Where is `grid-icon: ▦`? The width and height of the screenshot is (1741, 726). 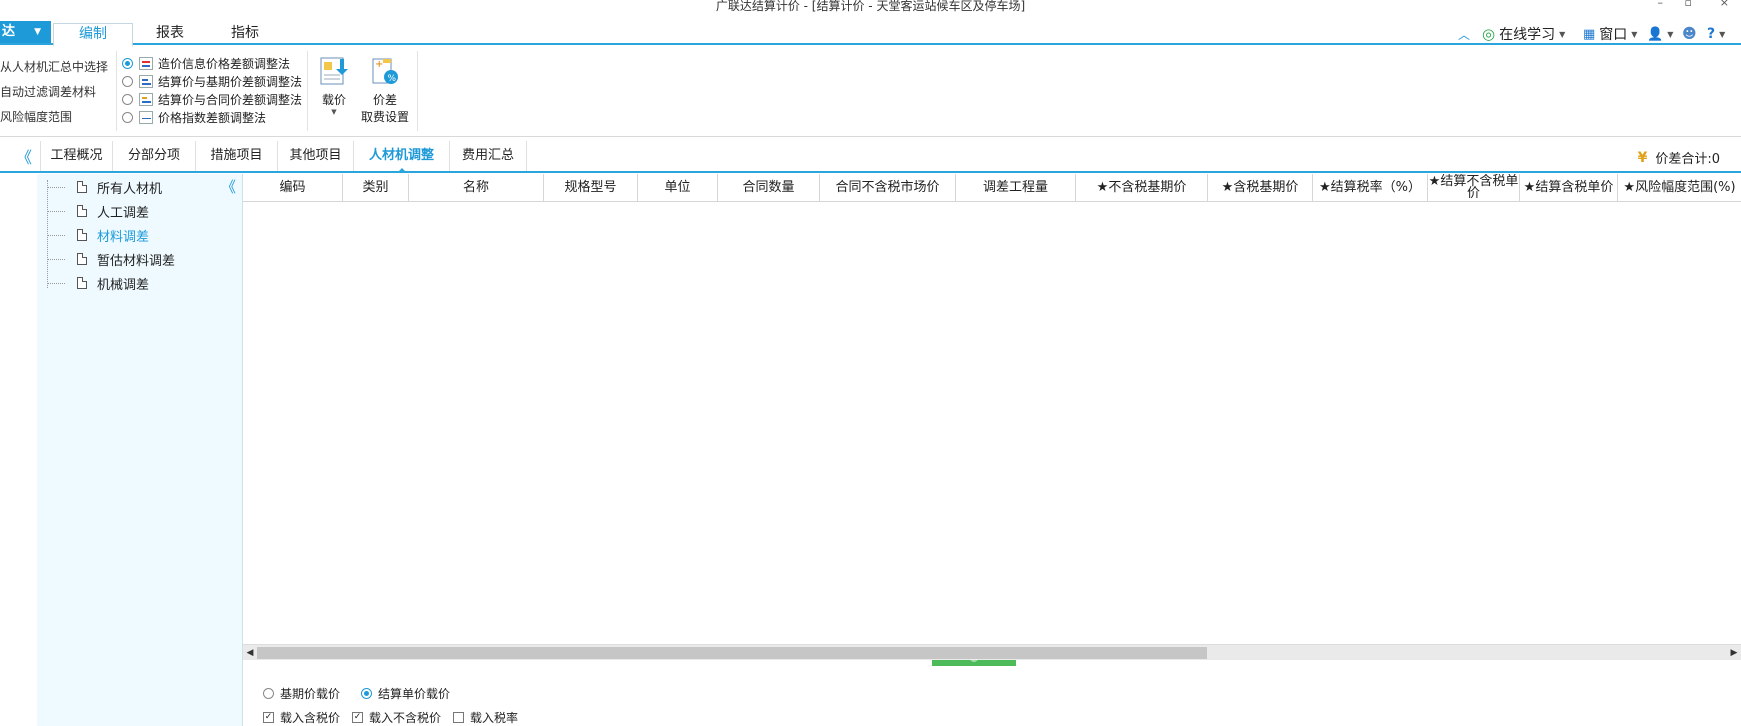
grid-icon: ▦ is located at coordinates (1589, 34).